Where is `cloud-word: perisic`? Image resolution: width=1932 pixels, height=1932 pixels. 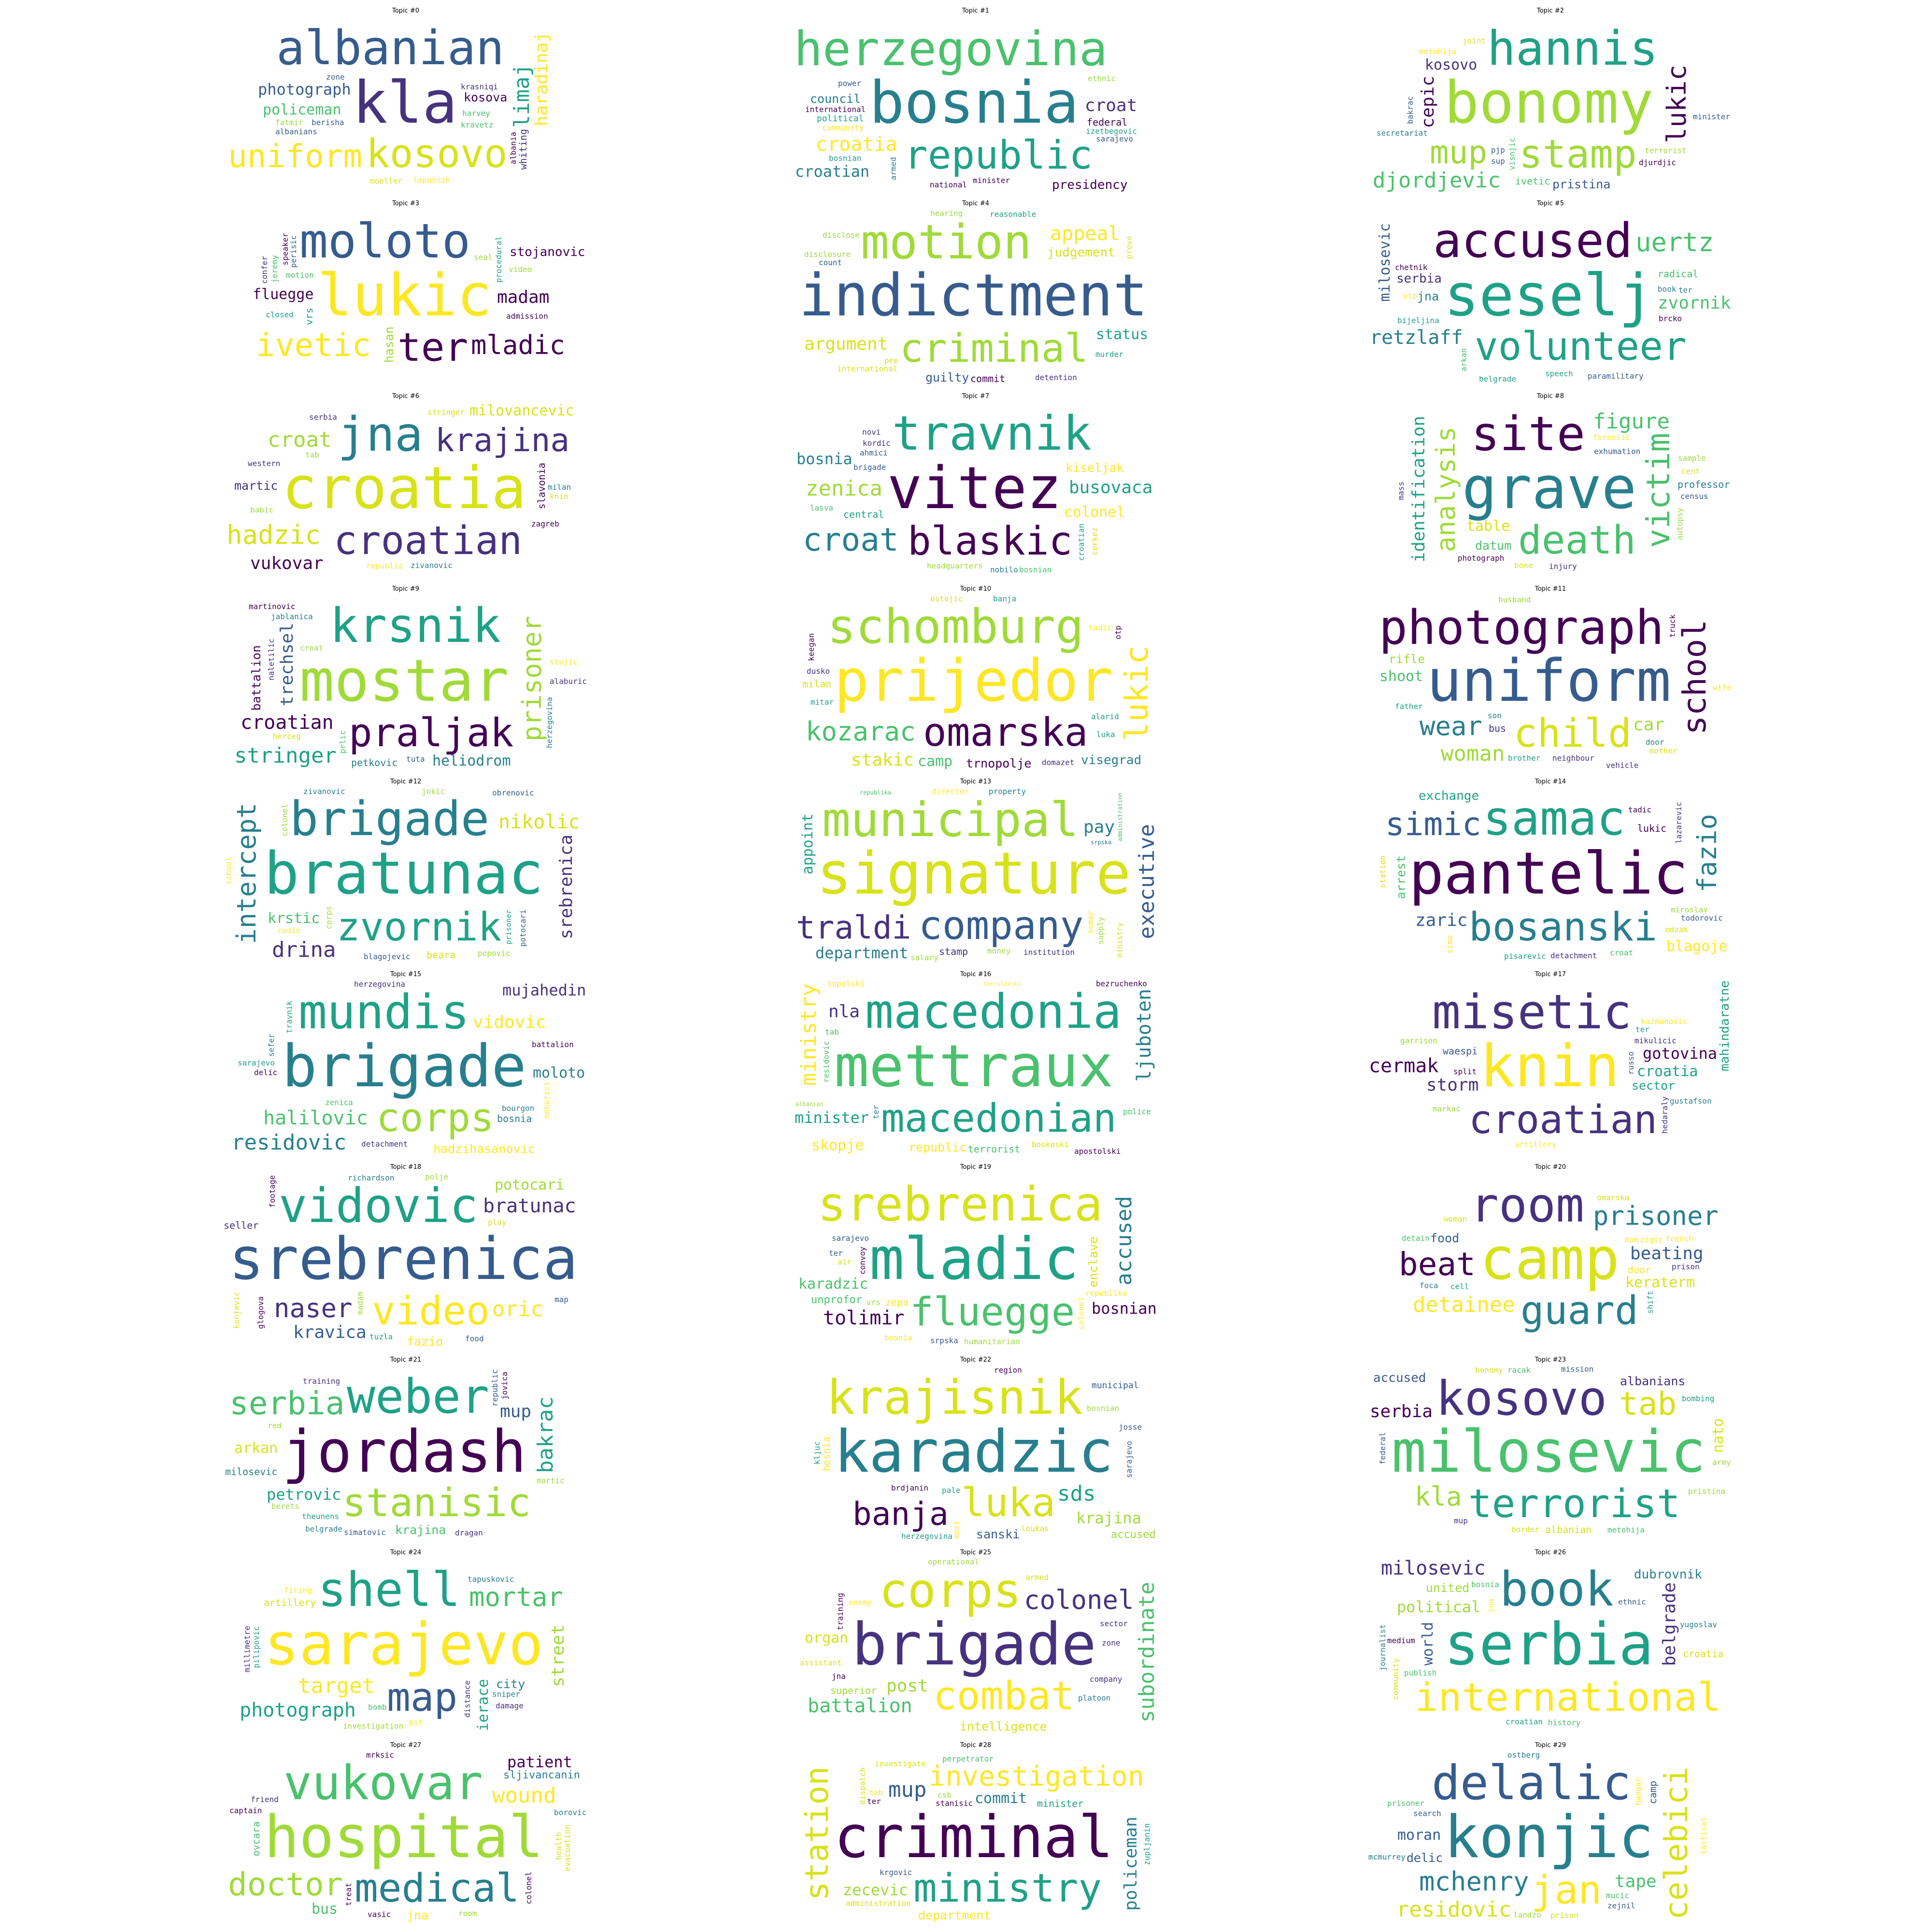
cloud-word: perisic is located at coordinates (293, 252).